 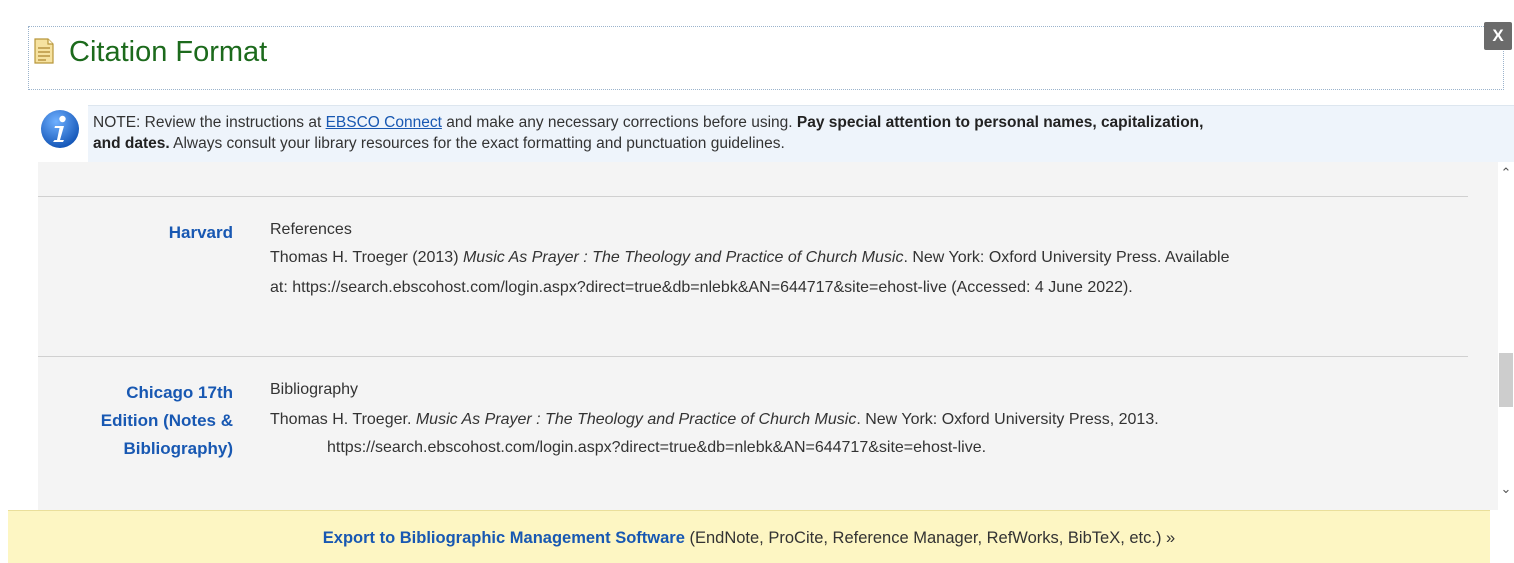 What do you see at coordinates (1498, 36) in the screenshot?
I see `close-button: X` at bounding box center [1498, 36].